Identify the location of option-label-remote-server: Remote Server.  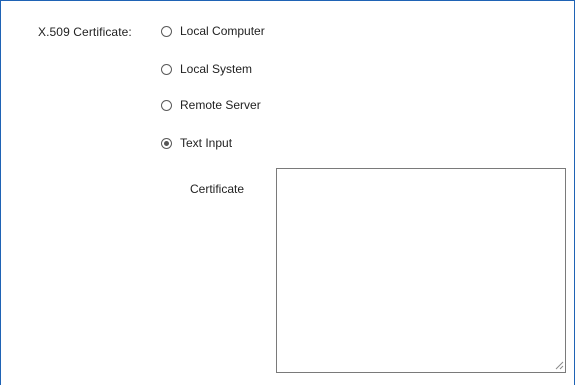
(220, 105).